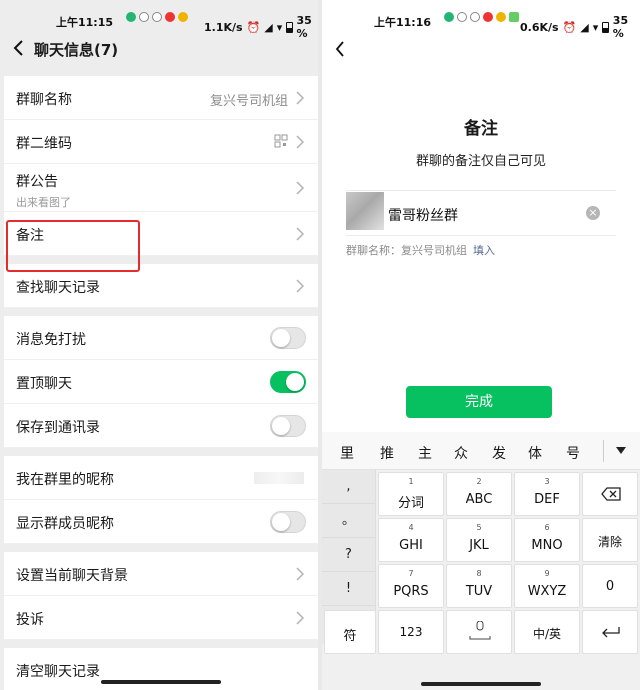 The height and width of the screenshot is (690, 640). I want to click on symbol-key: 符, so click(350, 632).